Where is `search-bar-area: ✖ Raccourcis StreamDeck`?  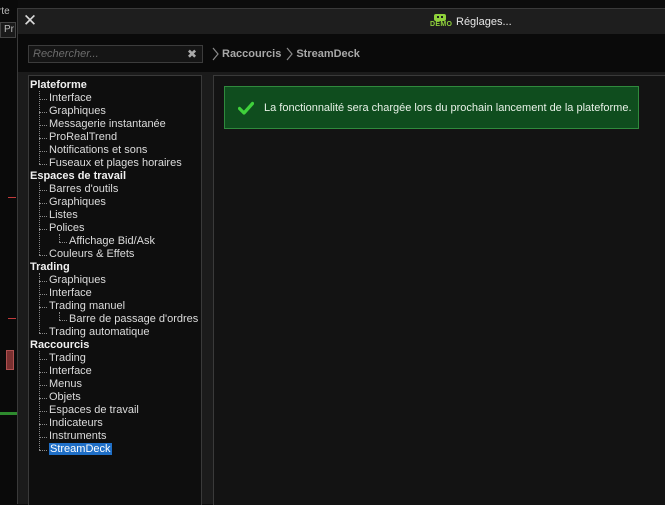
search-bar-area: ✖ Raccourcis StreamDeck is located at coordinates (341, 53).